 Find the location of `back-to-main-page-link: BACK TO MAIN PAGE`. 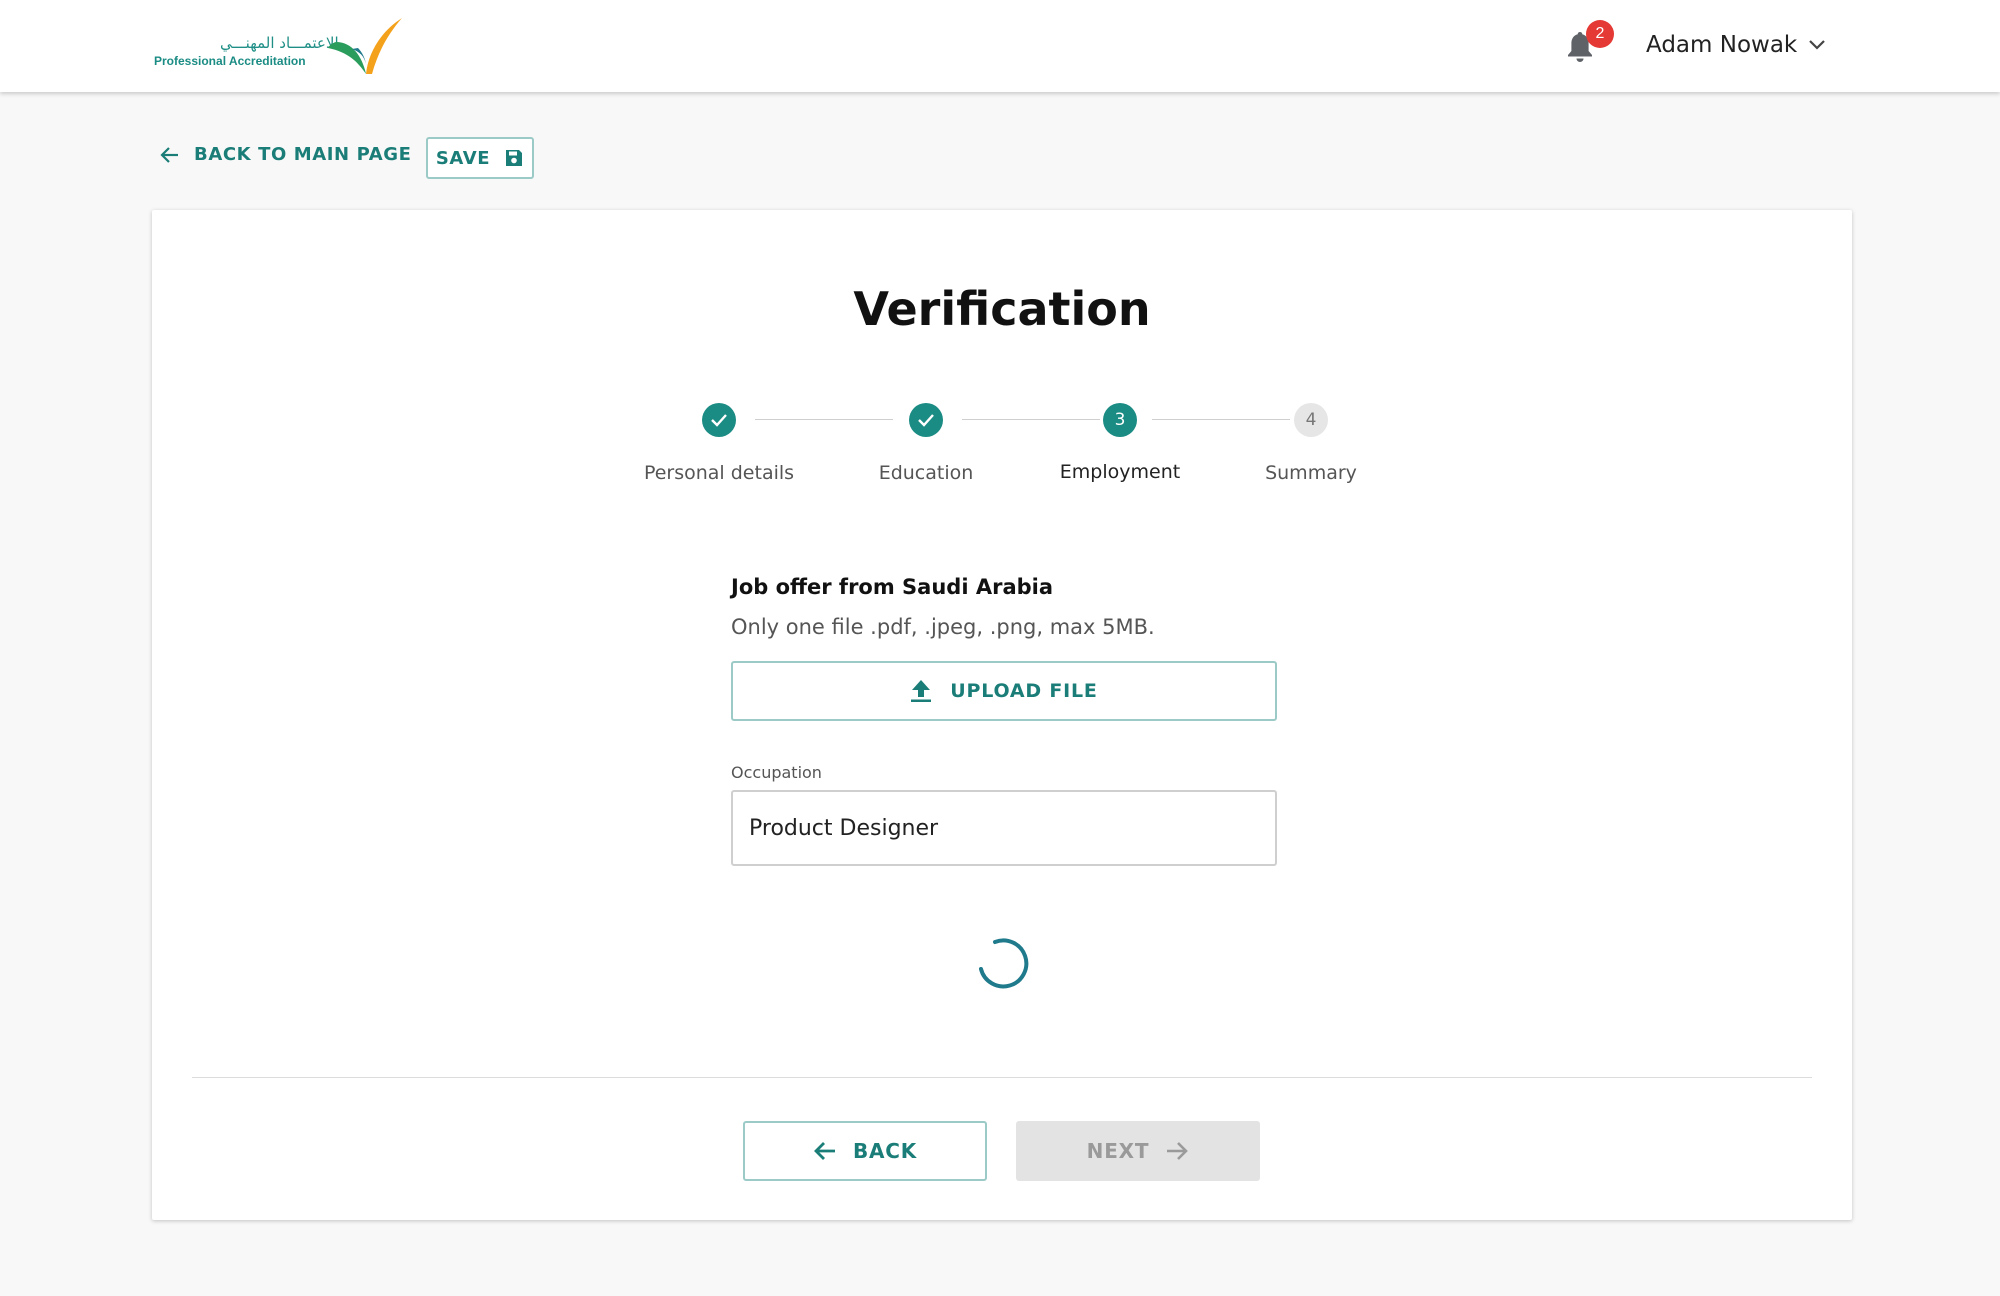

back-to-main-page-link: BACK TO MAIN PAGE is located at coordinates (286, 154).